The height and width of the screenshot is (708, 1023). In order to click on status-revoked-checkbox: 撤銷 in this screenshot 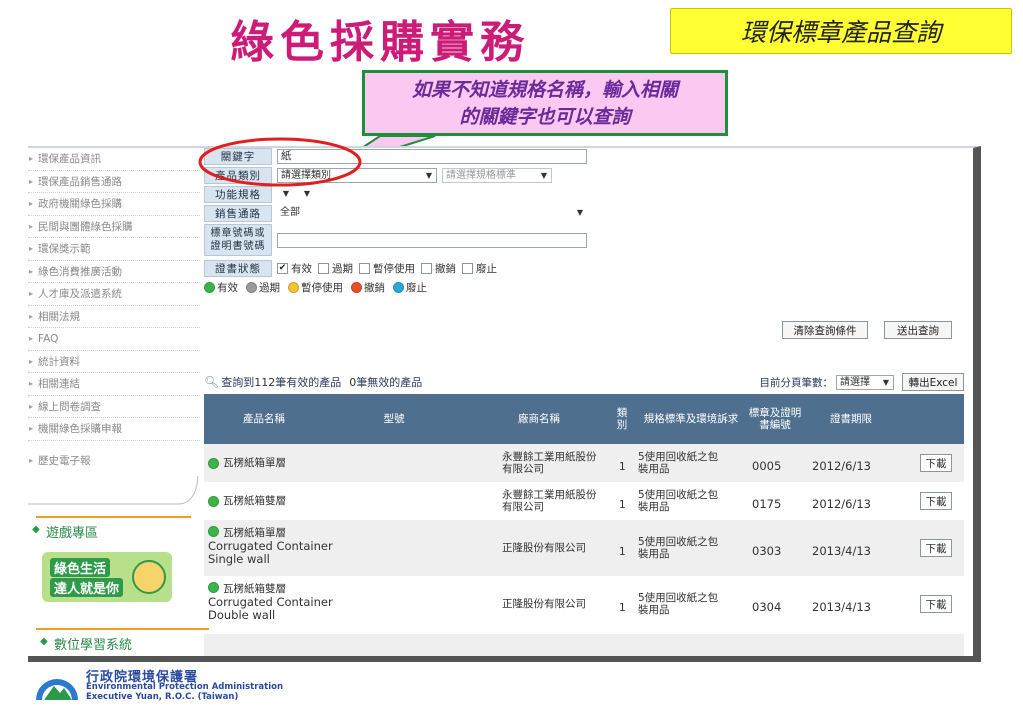, I will do `click(438, 268)`.